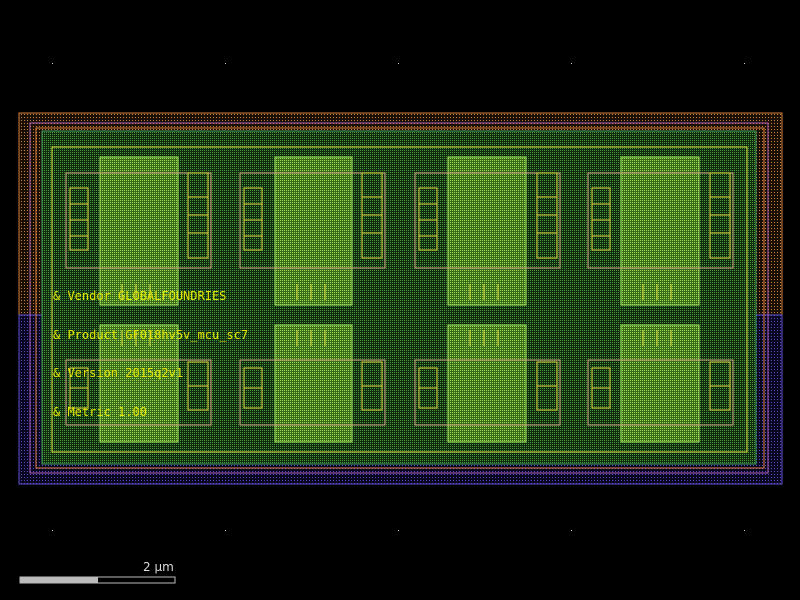 This screenshot has width=800, height=600. I want to click on version-label: & Version 2015q2v1, so click(118, 373).